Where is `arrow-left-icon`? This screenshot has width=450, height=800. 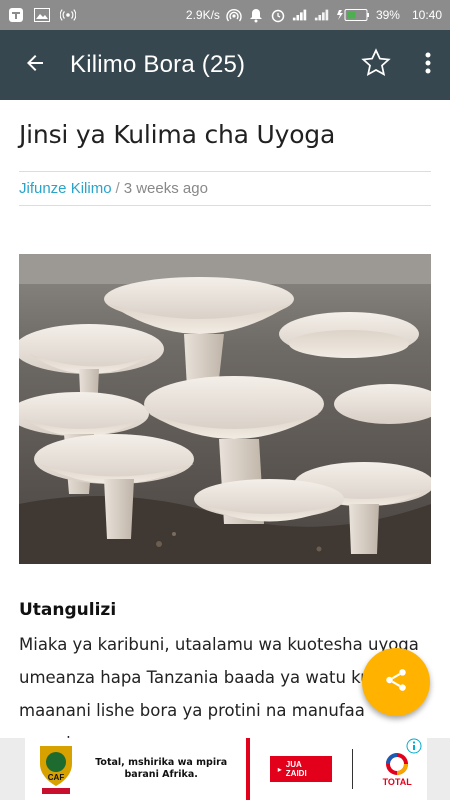 arrow-left-icon is located at coordinates (35, 65).